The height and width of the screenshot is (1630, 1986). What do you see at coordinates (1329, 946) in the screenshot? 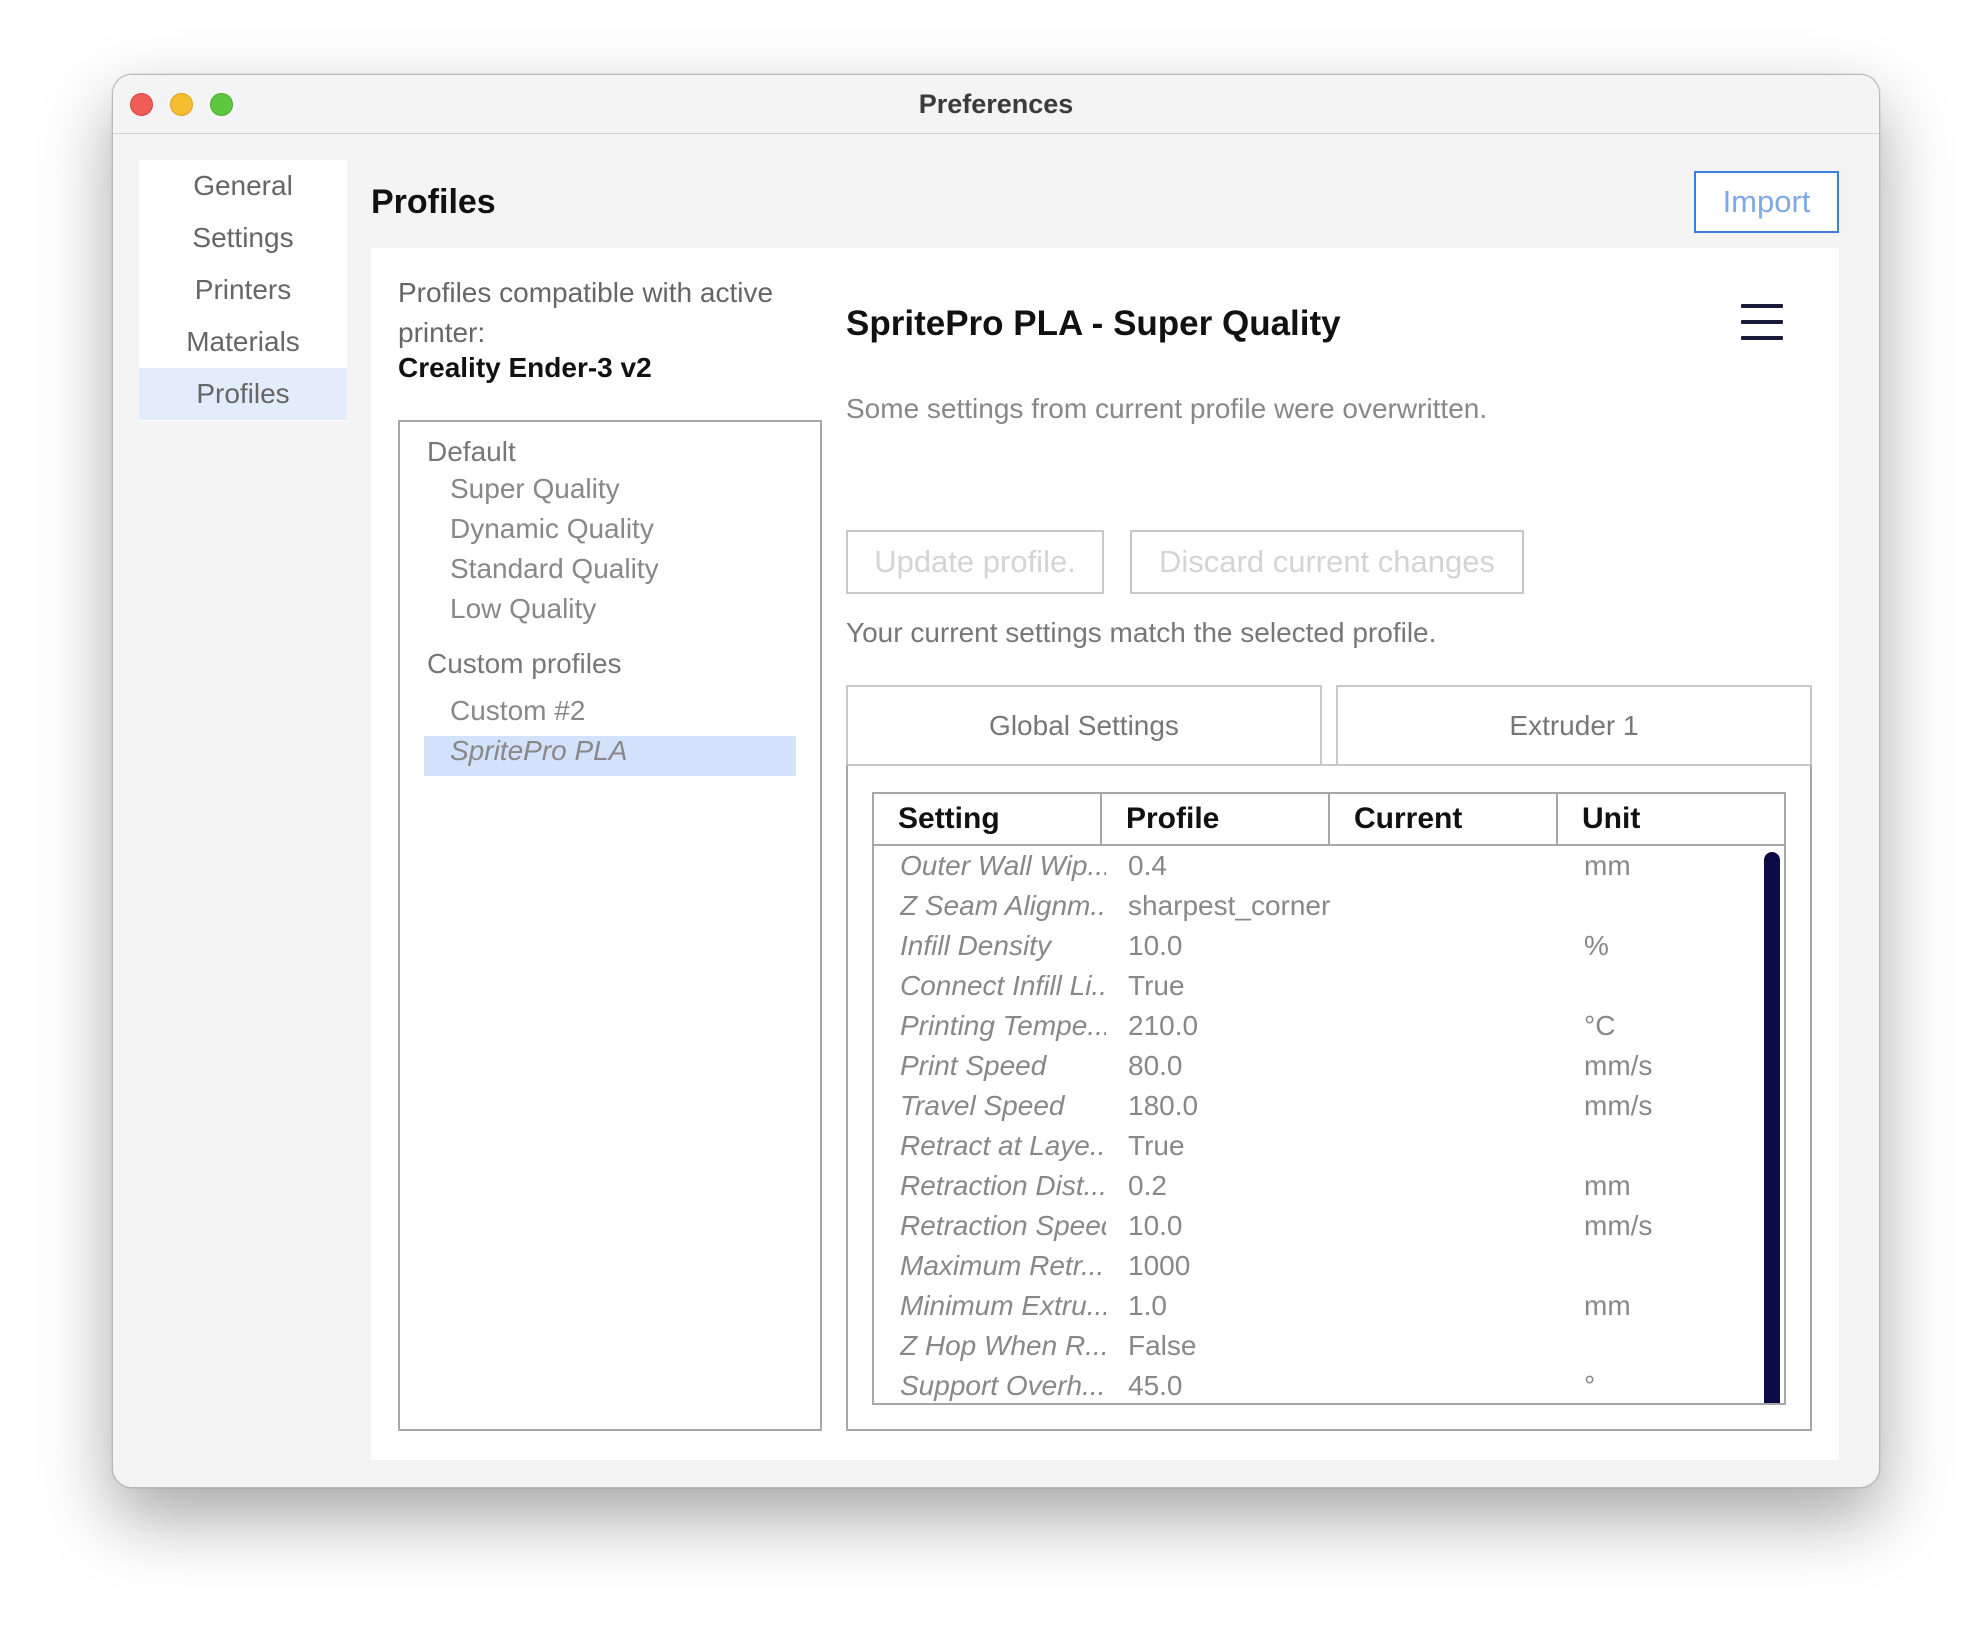
I see `table-row: Infill Density 10.0%` at bounding box center [1329, 946].